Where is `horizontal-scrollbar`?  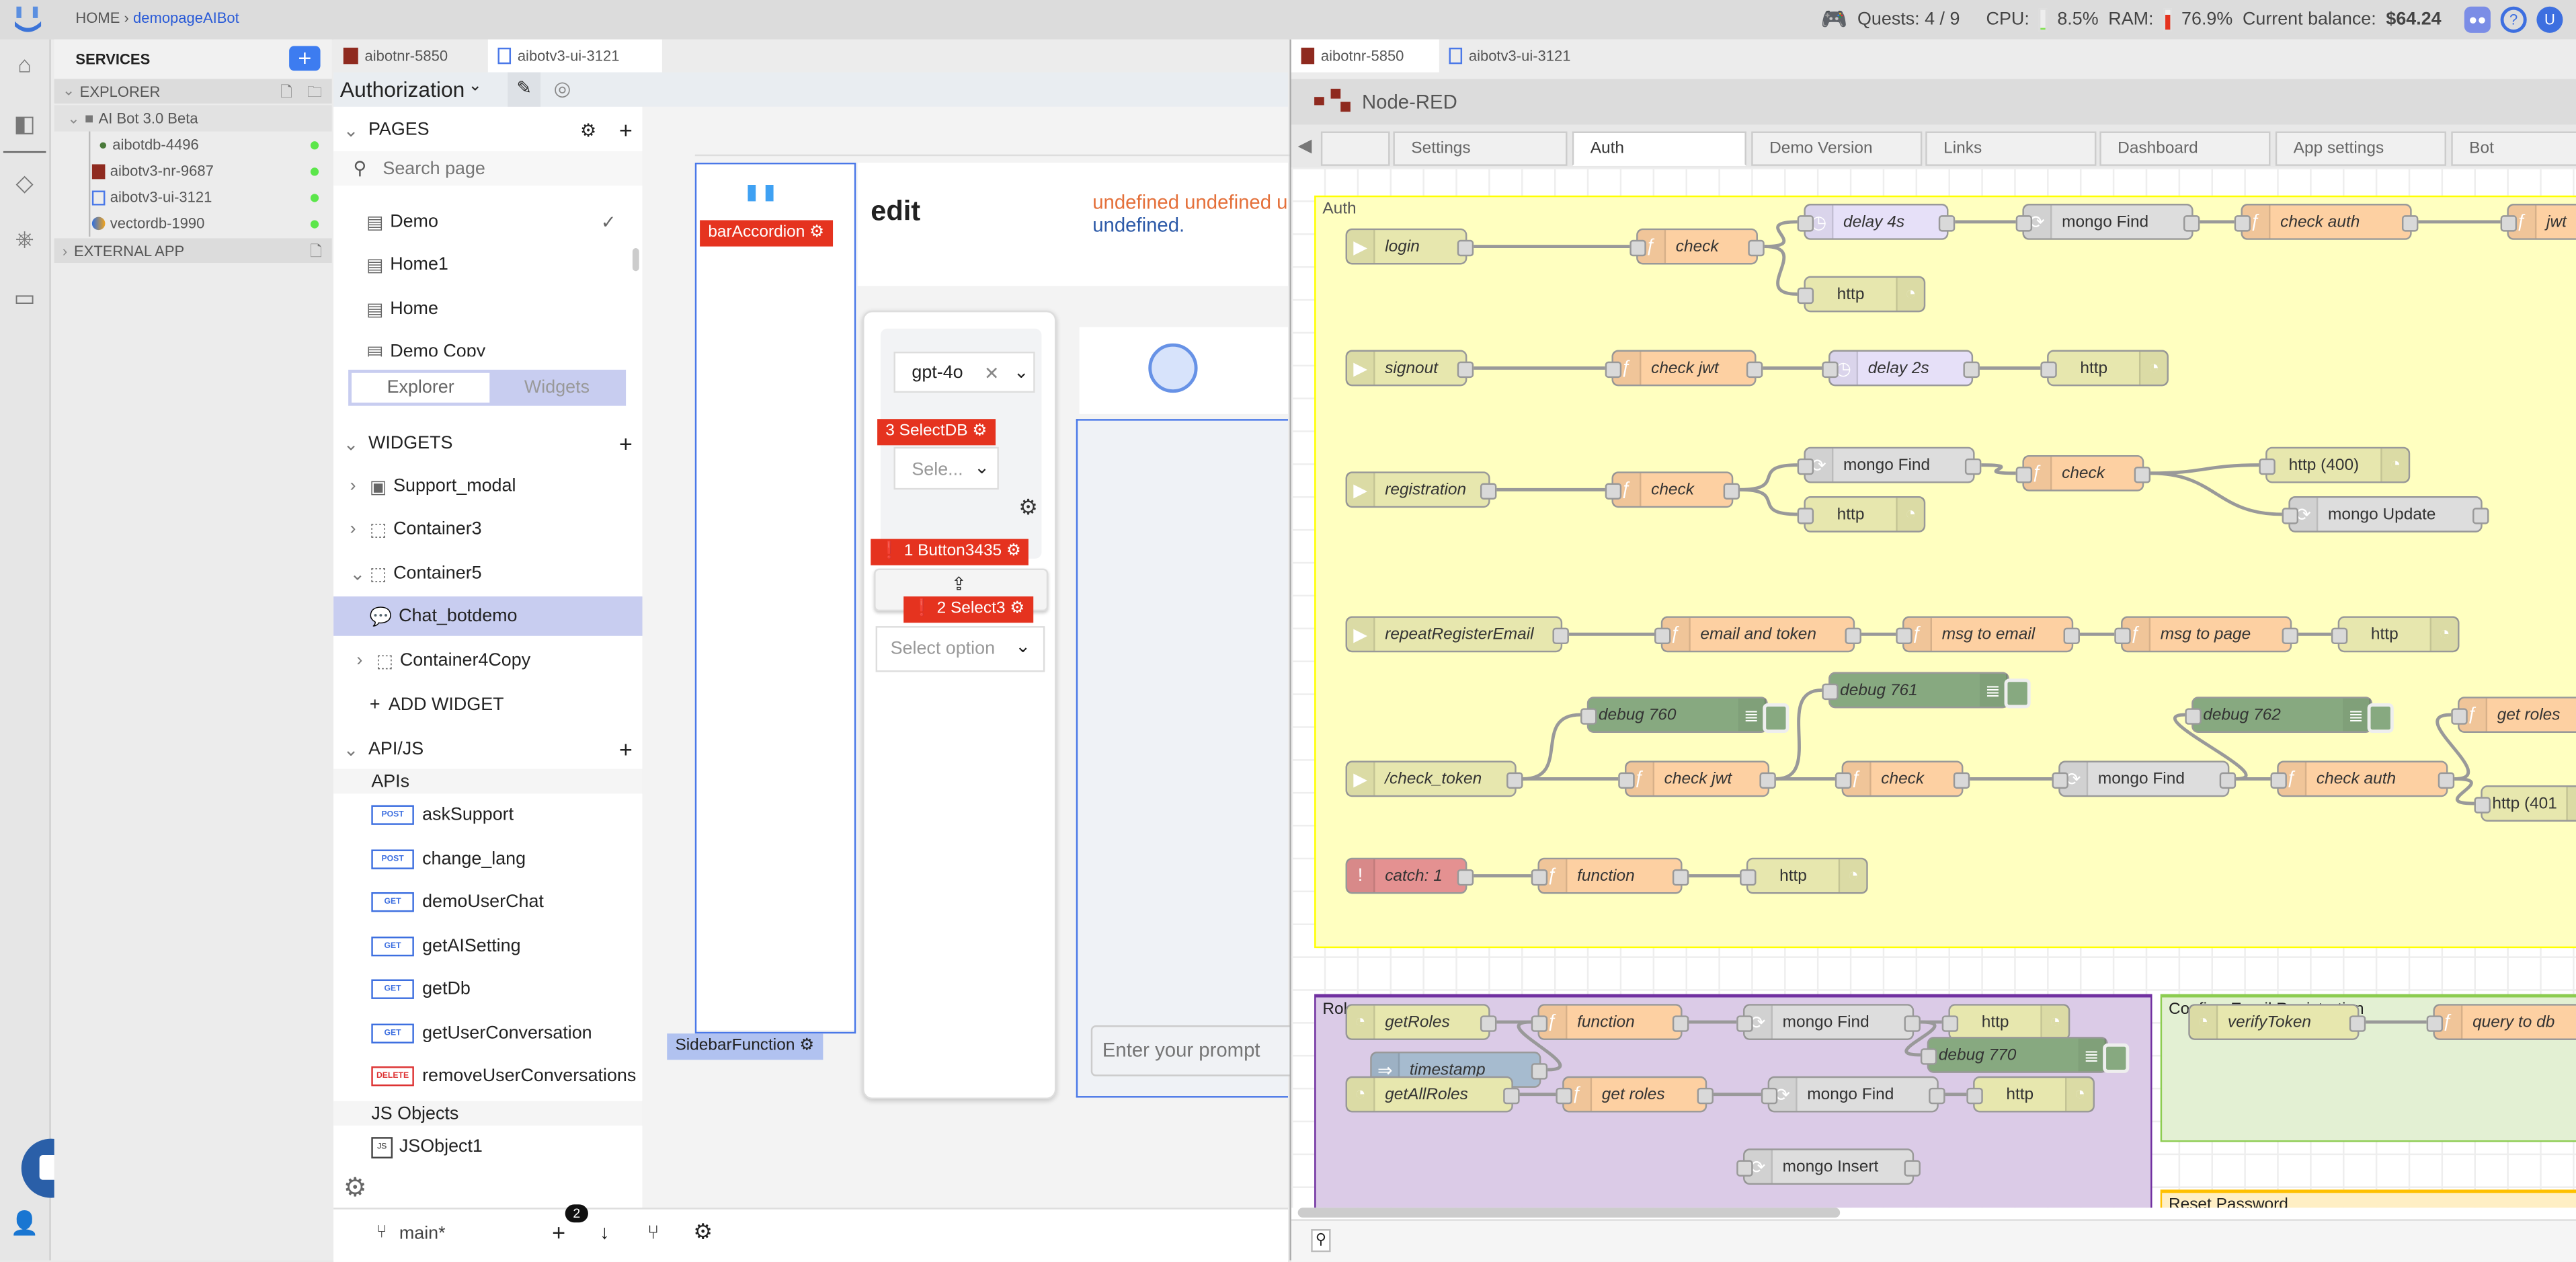
horizontal-scrollbar is located at coordinates (1569, 1213).